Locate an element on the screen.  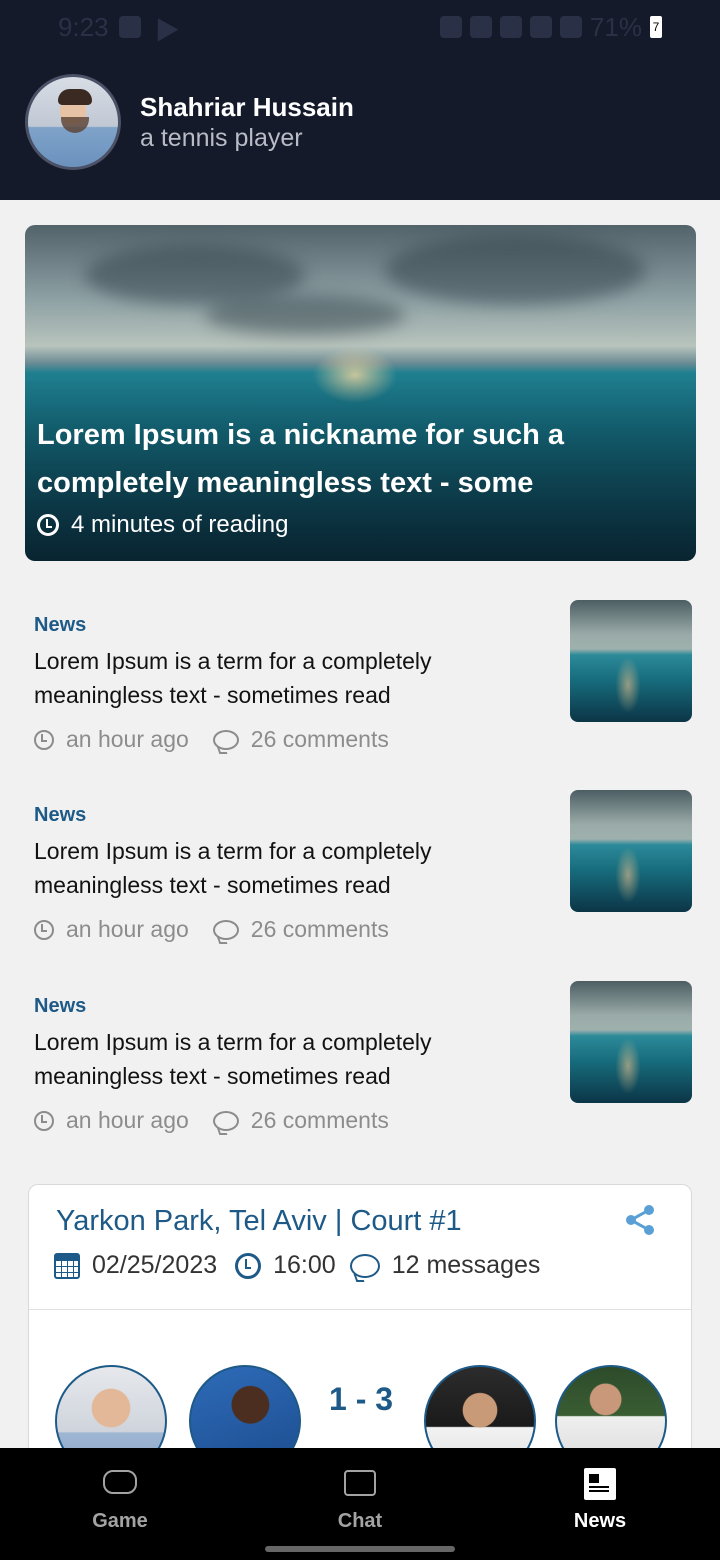
mute-icon is located at coordinates (510, 27).